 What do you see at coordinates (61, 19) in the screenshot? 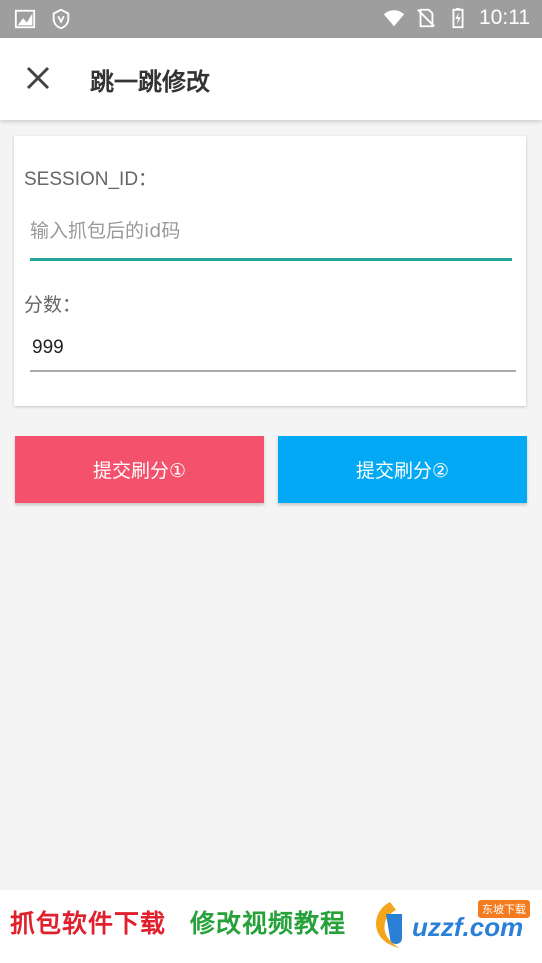
I see `shield-icon` at bounding box center [61, 19].